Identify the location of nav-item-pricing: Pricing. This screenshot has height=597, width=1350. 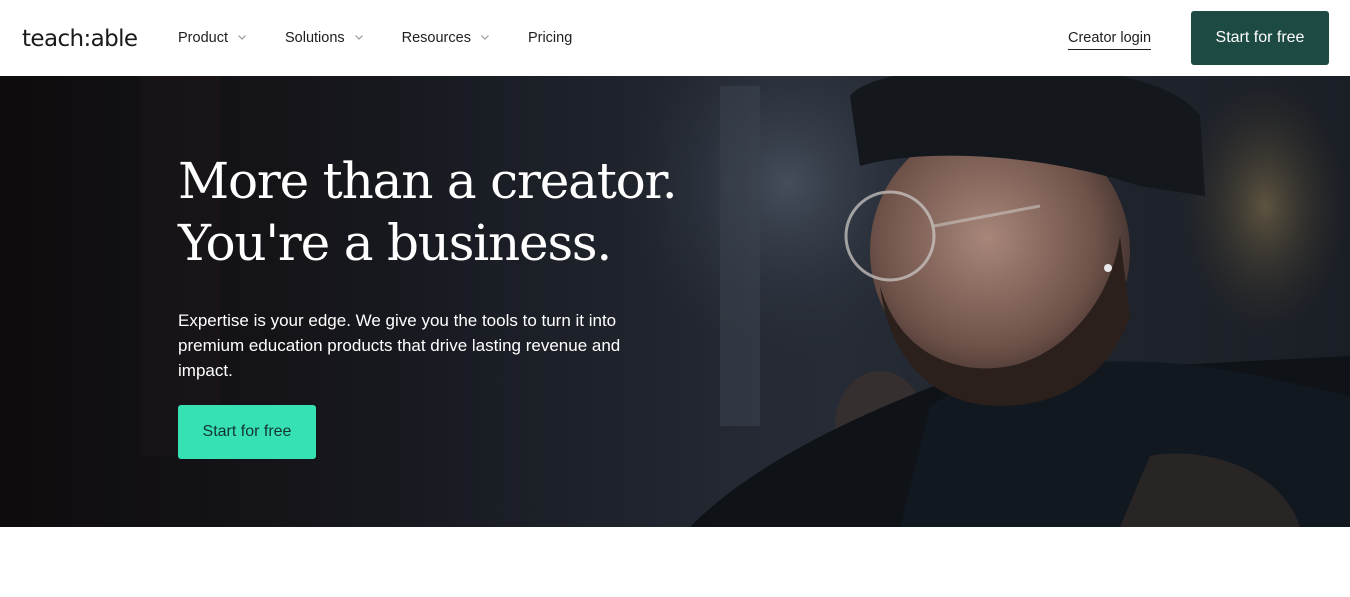
(550, 38).